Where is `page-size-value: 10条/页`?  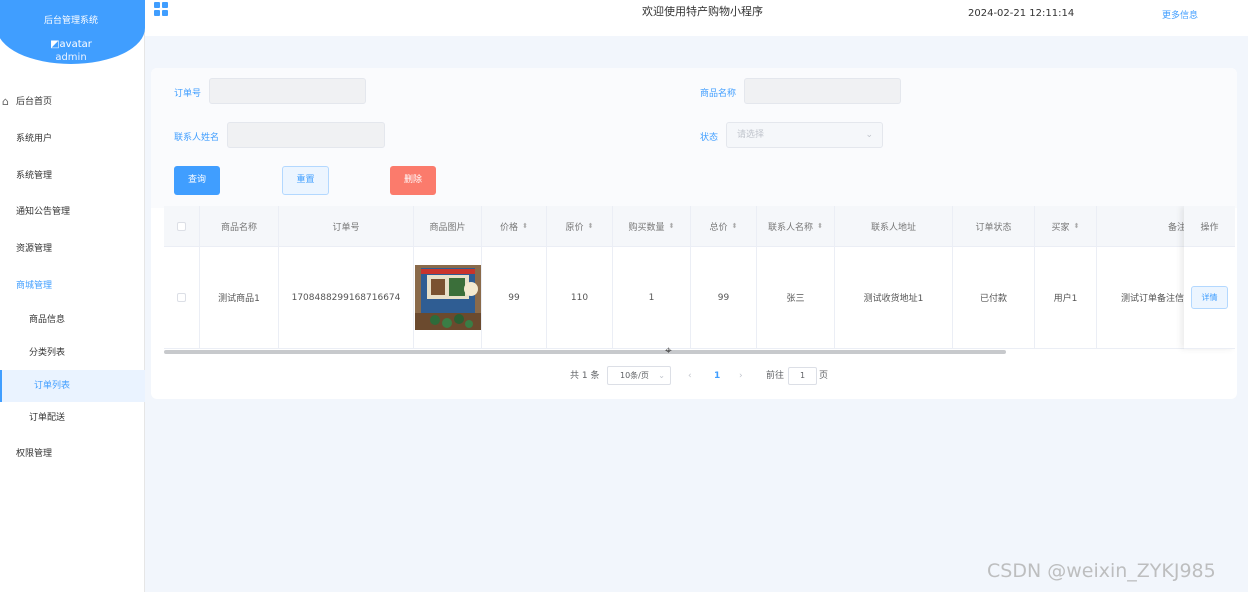
page-size-value: 10条/页 is located at coordinates (634, 375).